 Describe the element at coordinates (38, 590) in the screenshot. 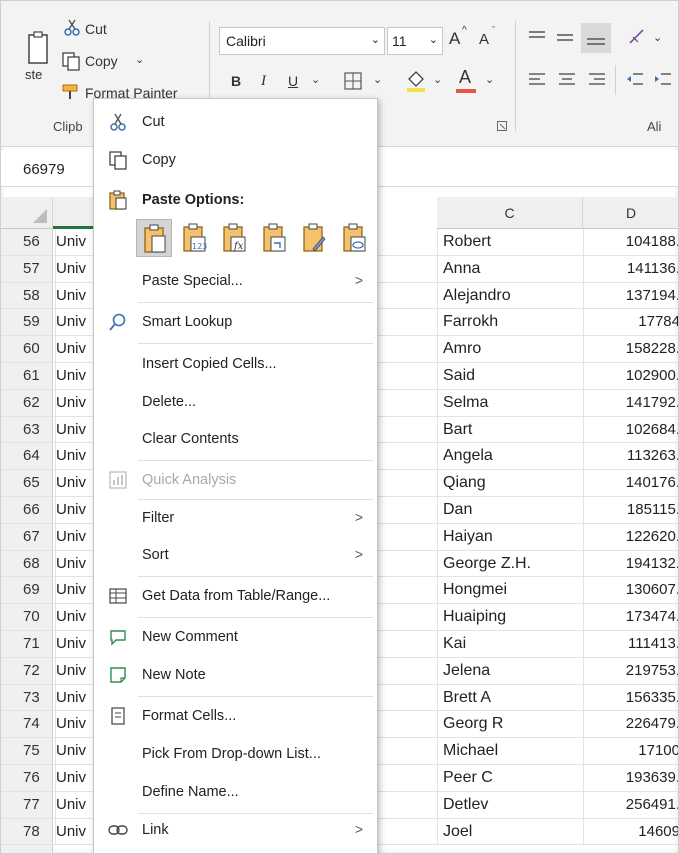

I see `row-number: 69` at that location.